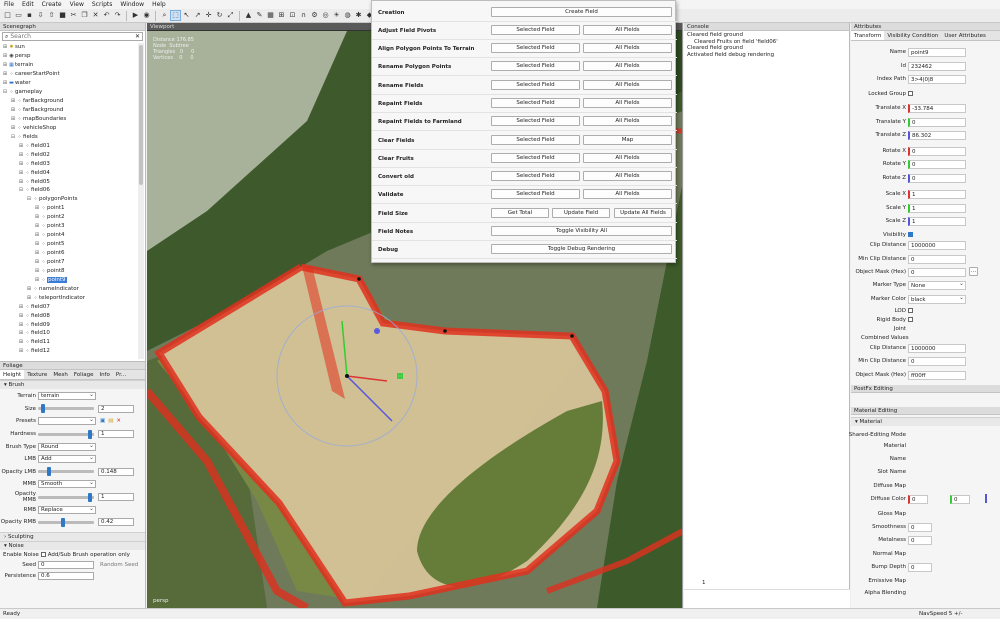  I want to click on tree-item: ⊞ ▦ terrain, so click(69, 65).